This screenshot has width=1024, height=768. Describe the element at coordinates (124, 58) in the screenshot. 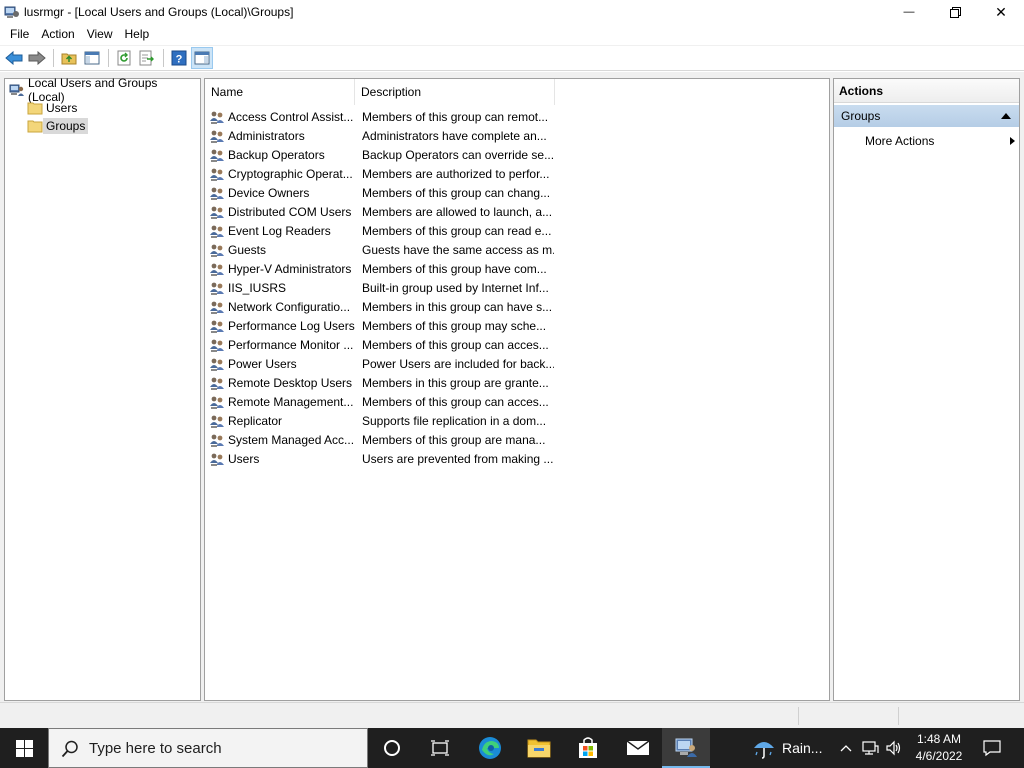

I see `refresh-button` at that location.